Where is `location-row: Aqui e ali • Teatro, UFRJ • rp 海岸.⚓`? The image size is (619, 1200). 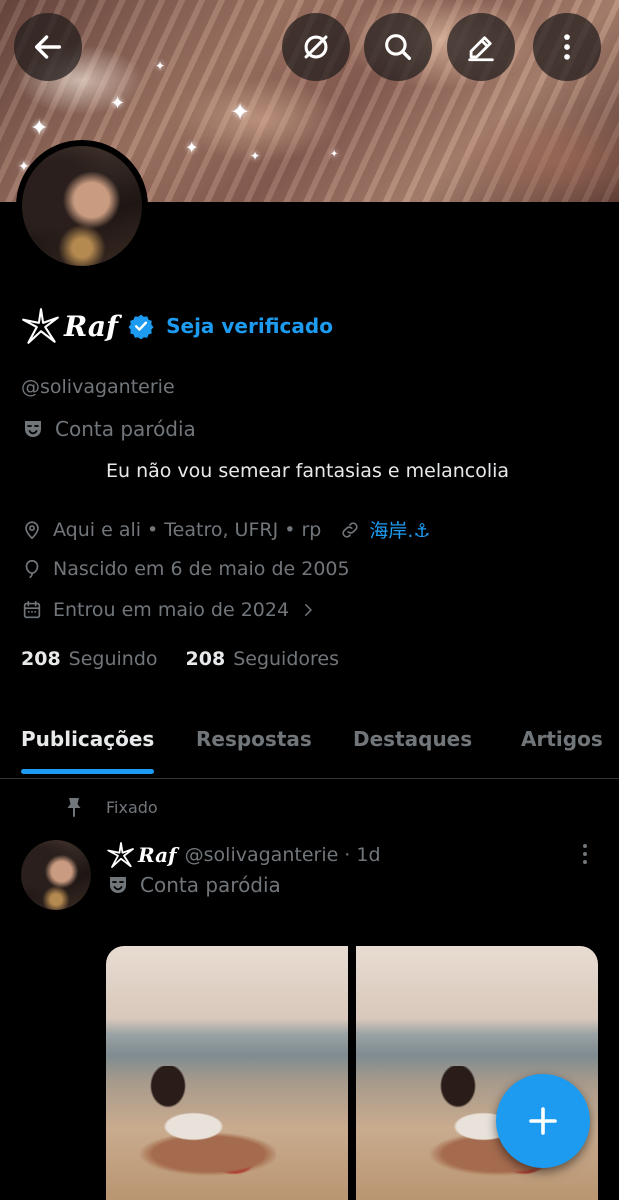
location-row: Aqui e ali • Teatro, UFRJ • rp 海岸.⚓ is located at coordinates (225, 529).